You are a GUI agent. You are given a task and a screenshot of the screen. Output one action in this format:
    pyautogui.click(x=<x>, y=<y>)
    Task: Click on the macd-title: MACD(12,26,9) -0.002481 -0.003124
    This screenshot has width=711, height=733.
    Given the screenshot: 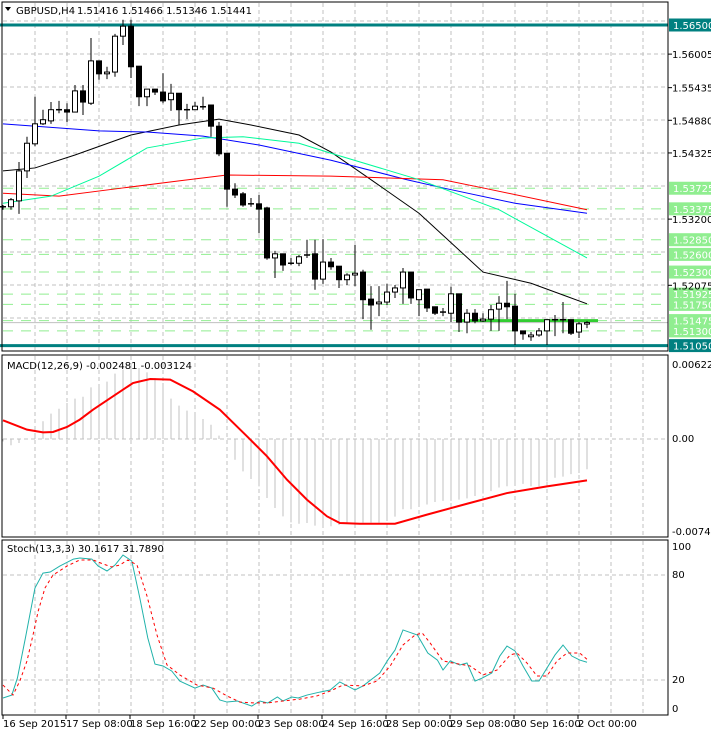 What is the action you would take?
    pyautogui.click(x=99, y=366)
    